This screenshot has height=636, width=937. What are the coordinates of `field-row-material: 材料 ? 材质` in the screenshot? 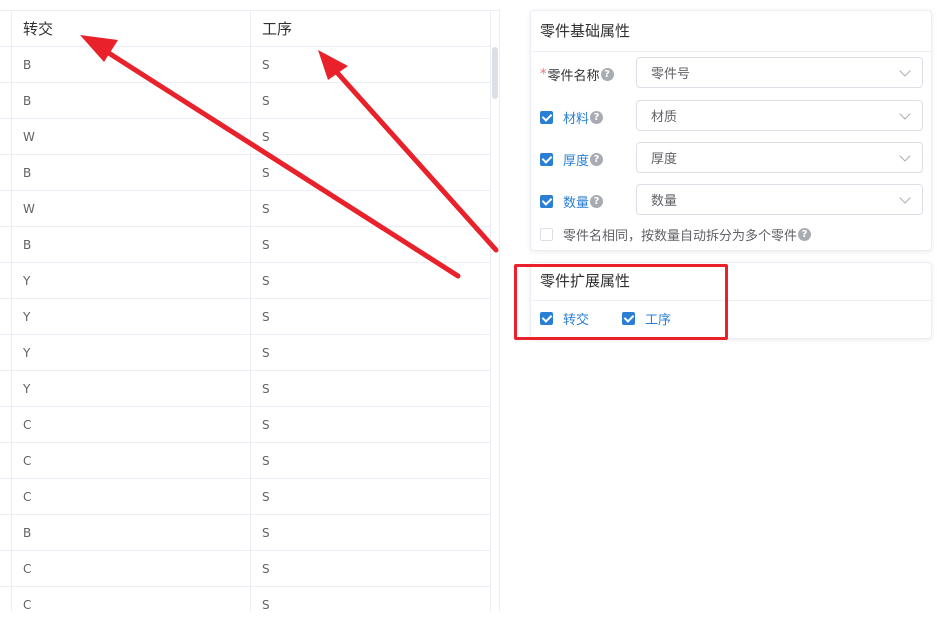 It's located at (731, 117).